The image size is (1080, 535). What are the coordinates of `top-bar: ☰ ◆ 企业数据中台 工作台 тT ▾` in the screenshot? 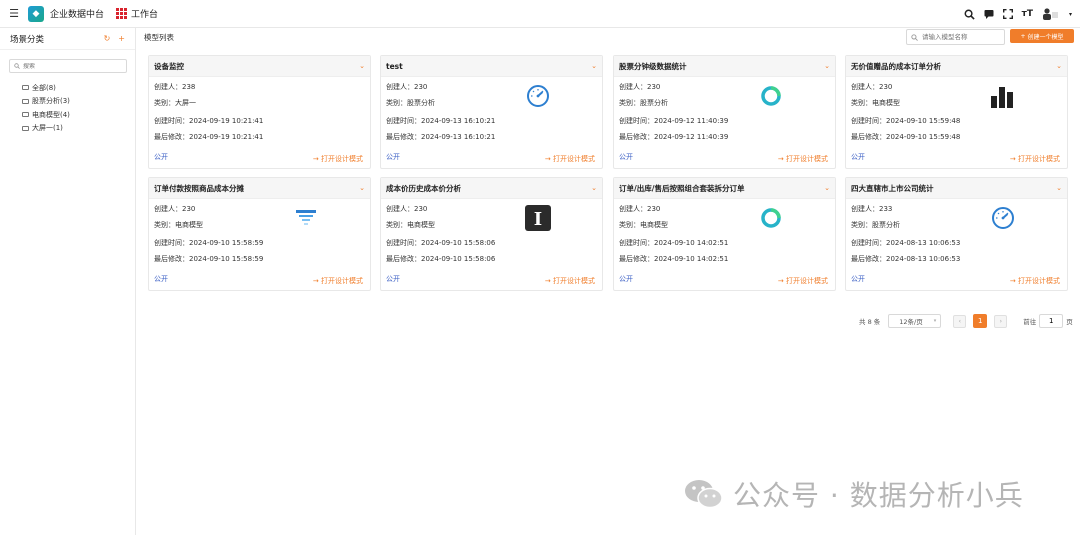 It's located at (540, 14).